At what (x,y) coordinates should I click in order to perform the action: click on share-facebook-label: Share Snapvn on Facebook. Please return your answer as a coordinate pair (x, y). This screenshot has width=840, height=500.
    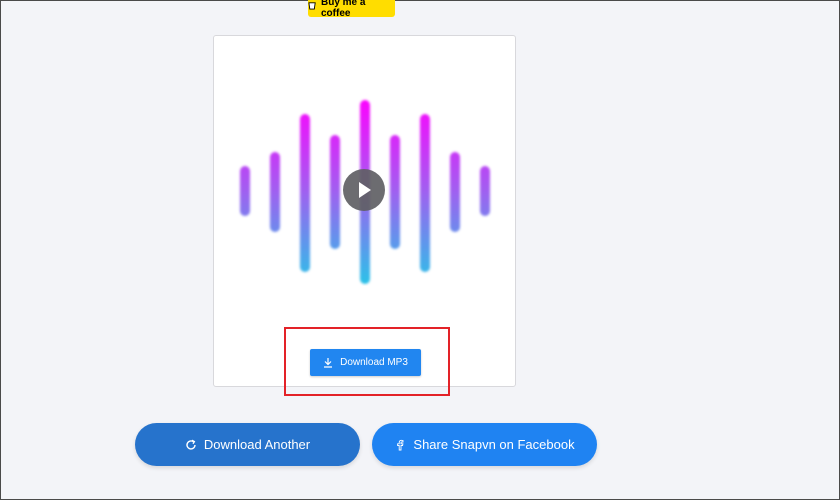
    Looking at the image, I should click on (494, 444).